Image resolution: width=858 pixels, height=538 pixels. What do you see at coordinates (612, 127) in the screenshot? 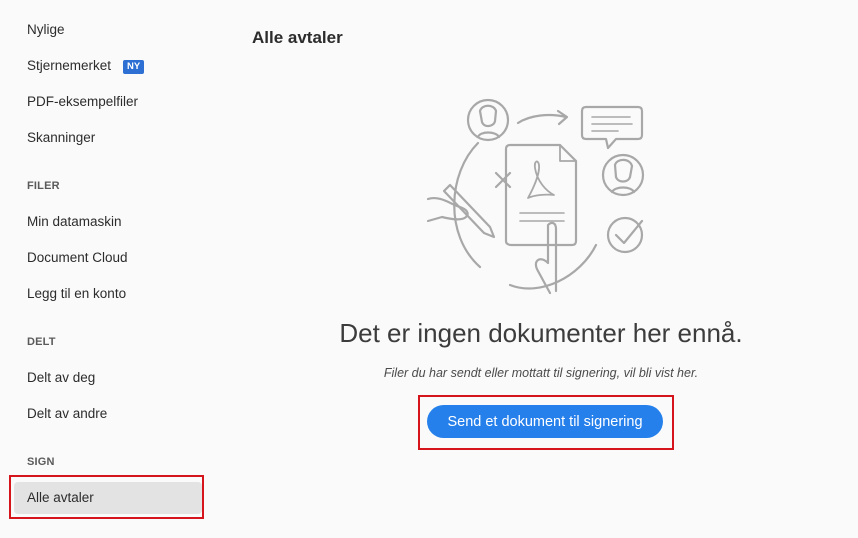
I see `chat-bubble-icon` at bounding box center [612, 127].